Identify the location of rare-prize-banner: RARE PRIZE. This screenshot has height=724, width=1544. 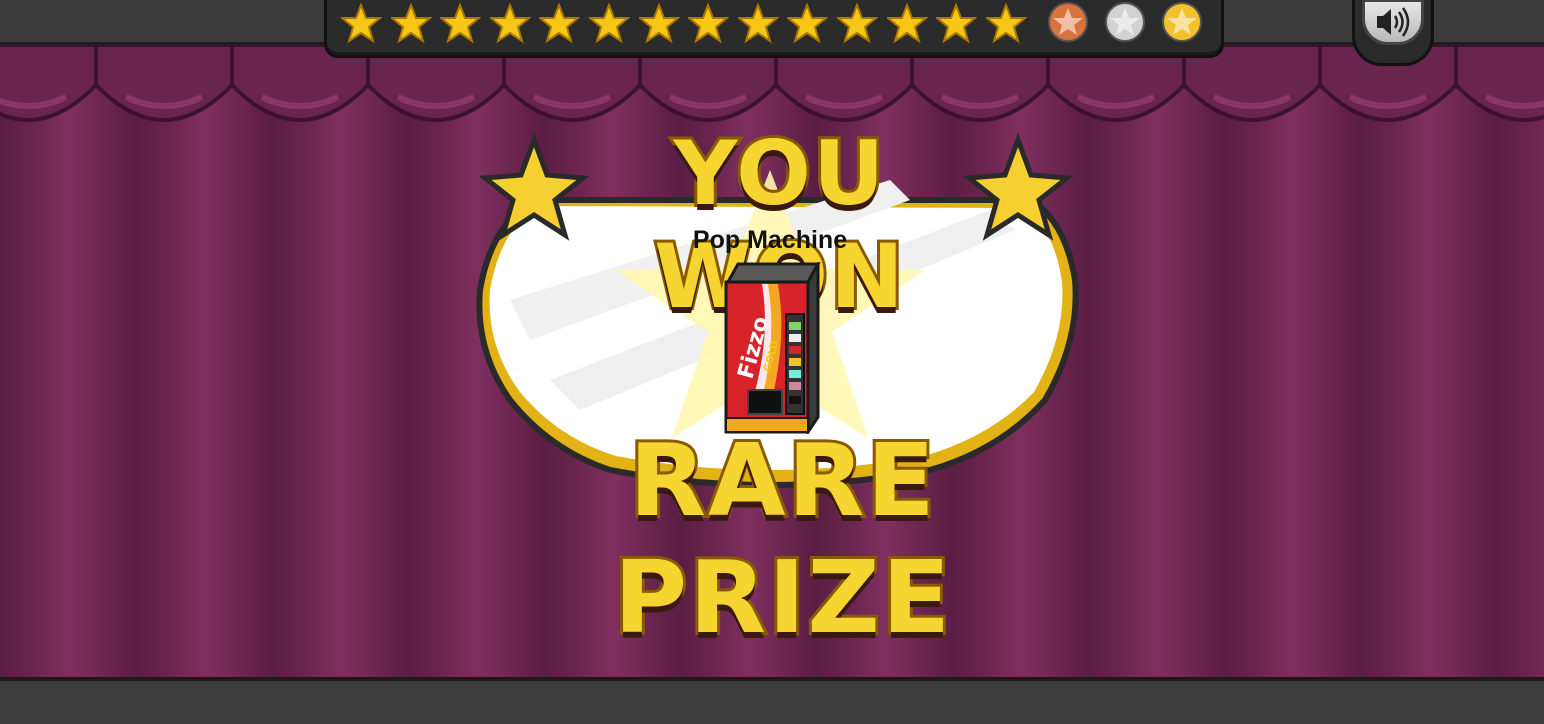
(782, 539).